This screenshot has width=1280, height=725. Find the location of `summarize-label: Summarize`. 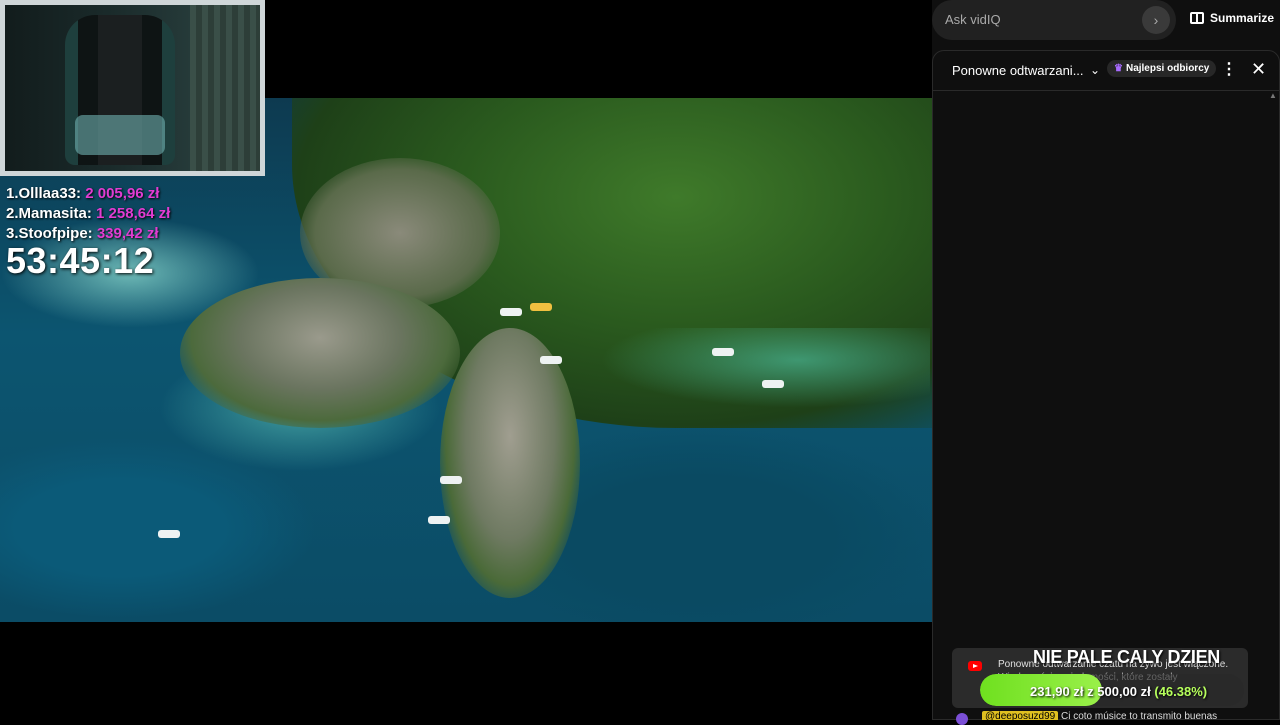

summarize-label: Summarize is located at coordinates (1242, 18).